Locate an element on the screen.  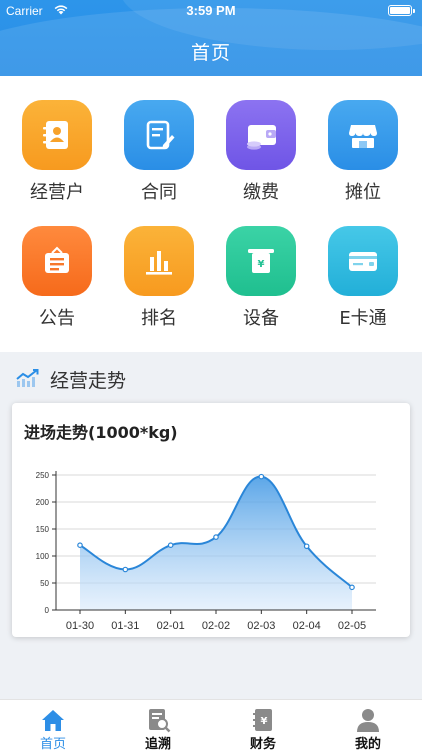
y-tick-label: 50 is located at coordinates (44, 583).